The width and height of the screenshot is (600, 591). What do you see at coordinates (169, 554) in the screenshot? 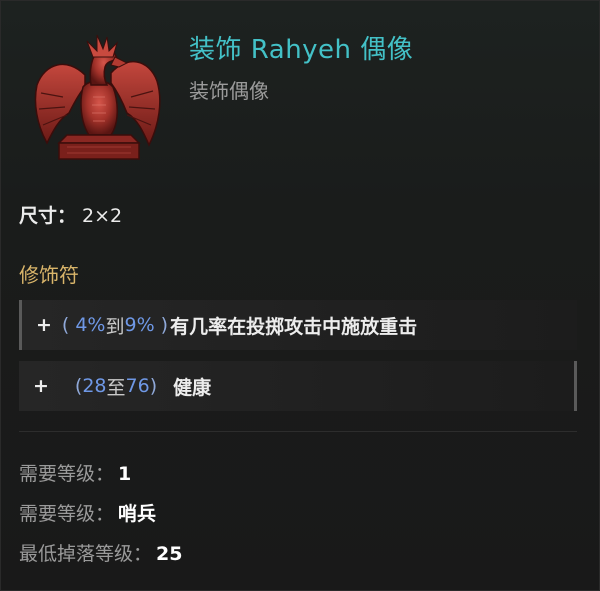
I see `requirement-value: 25` at bounding box center [169, 554].